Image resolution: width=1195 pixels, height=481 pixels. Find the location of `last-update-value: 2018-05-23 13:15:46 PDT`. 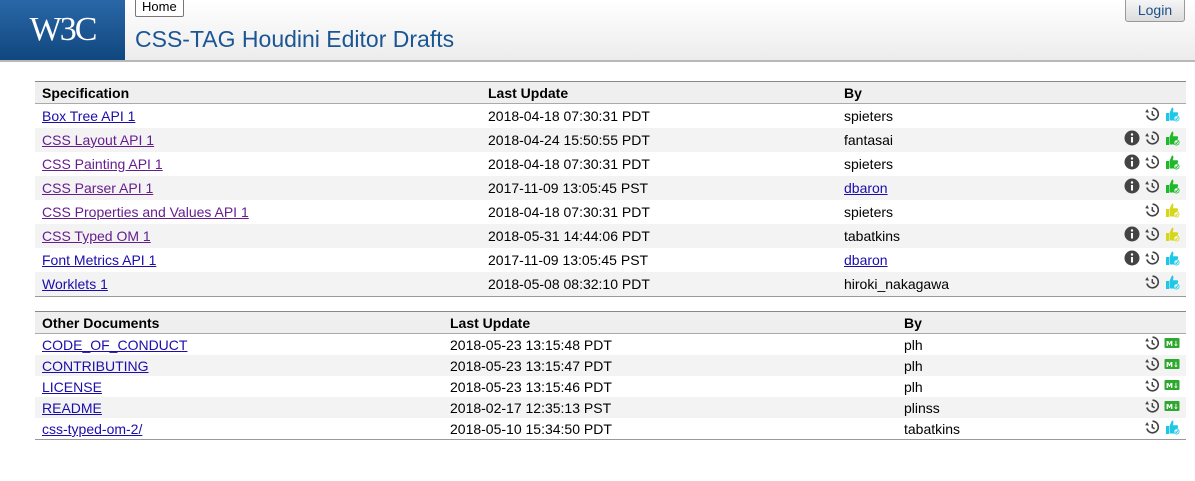

last-update-value: 2018-05-23 13:15:46 PDT is located at coordinates (531, 387).